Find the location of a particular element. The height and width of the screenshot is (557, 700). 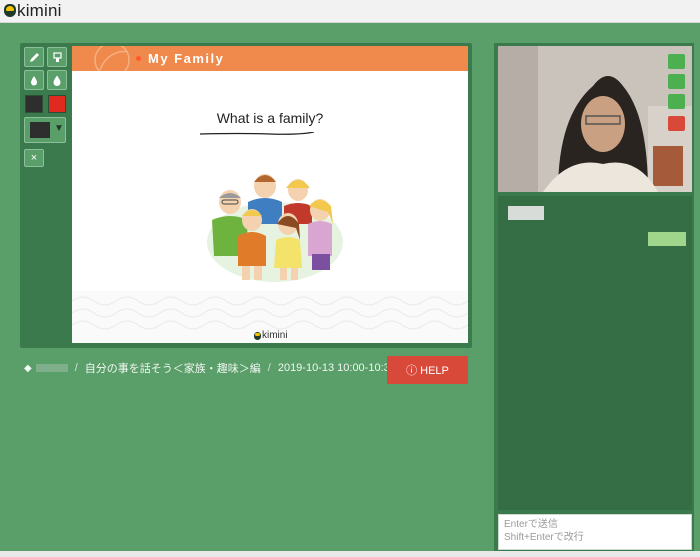

teacher-video is located at coordinates (595, 119).